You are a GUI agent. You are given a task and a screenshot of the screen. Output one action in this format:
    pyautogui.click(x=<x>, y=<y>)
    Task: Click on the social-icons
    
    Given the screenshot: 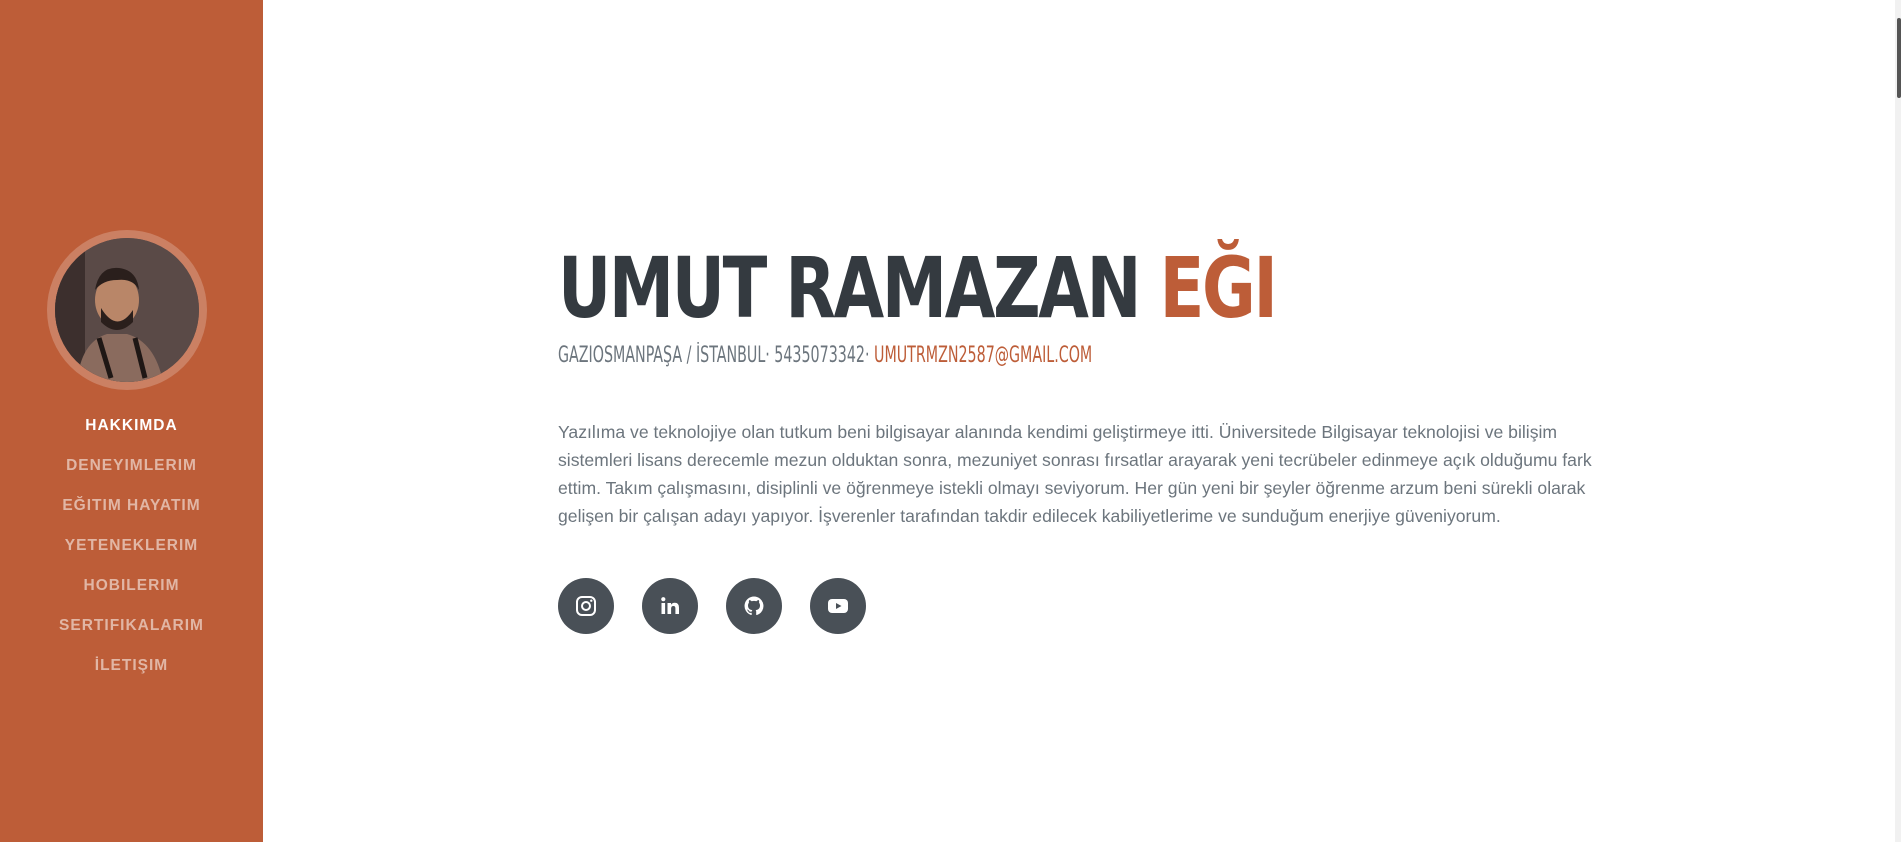 What is the action you would take?
    pyautogui.click(x=1088, y=606)
    